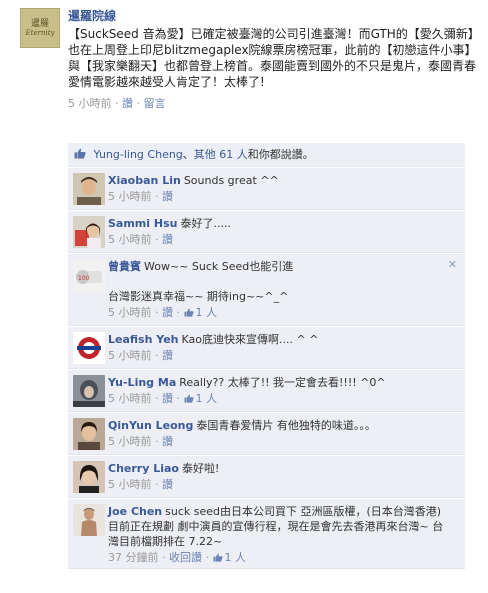 This screenshot has width=488, height=593. Describe the element at coordinates (200, 468) in the screenshot. I see `comment-text: 泰好啦!` at that location.